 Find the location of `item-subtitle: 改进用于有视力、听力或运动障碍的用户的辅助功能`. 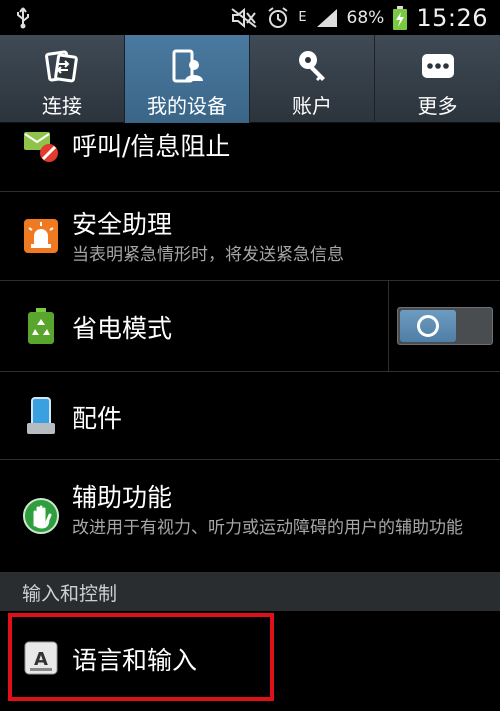

item-subtitle: 改进用于有视力、听力或运动障碍的用户的辅助功能 is located at coordinates (267, 528).